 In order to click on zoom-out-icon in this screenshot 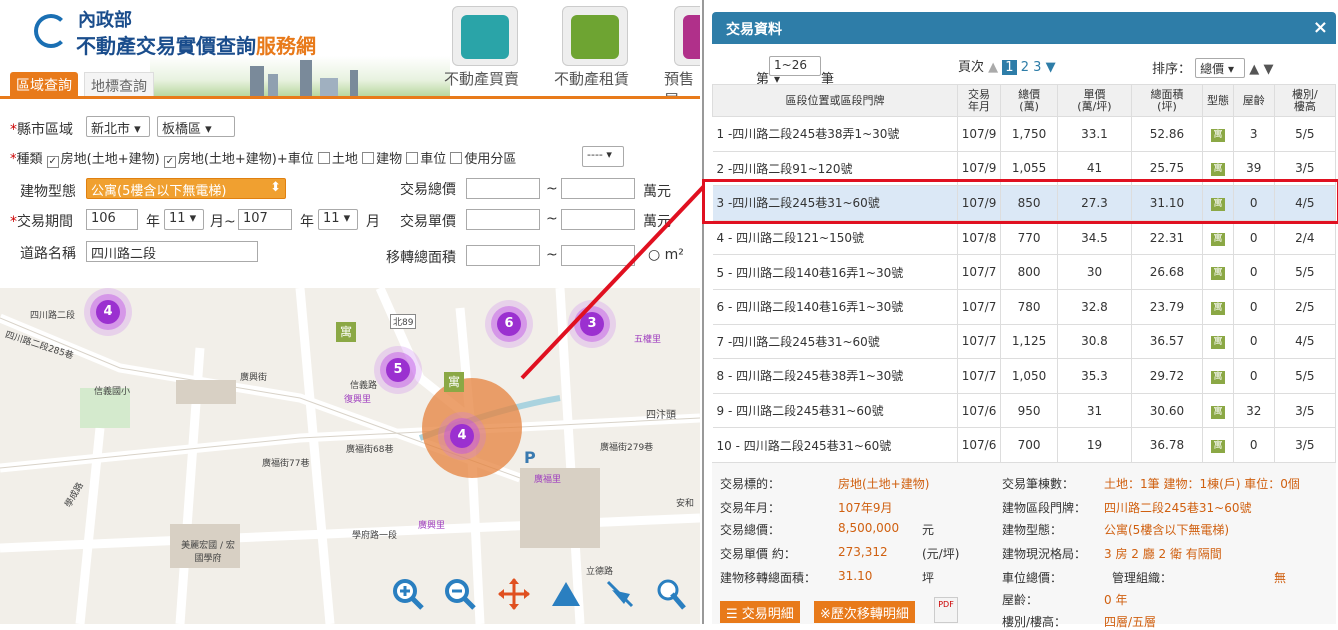, I will do `click(460, 594)`.